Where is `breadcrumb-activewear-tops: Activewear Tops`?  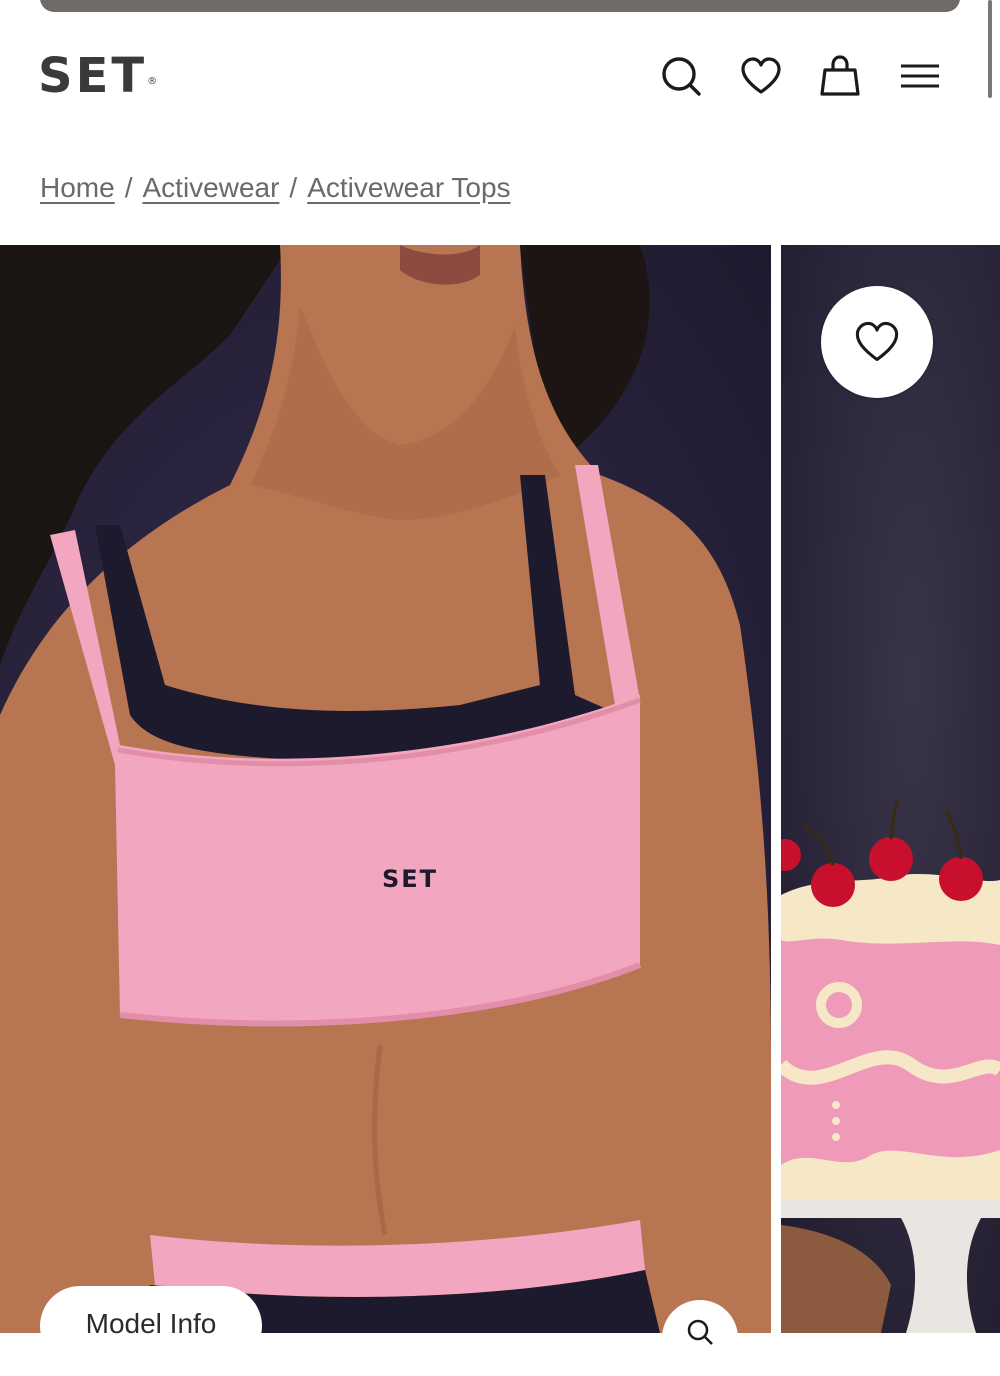 breadcrumb-activewear-tops: Activewear Tops is located at coordinates (408, 187).